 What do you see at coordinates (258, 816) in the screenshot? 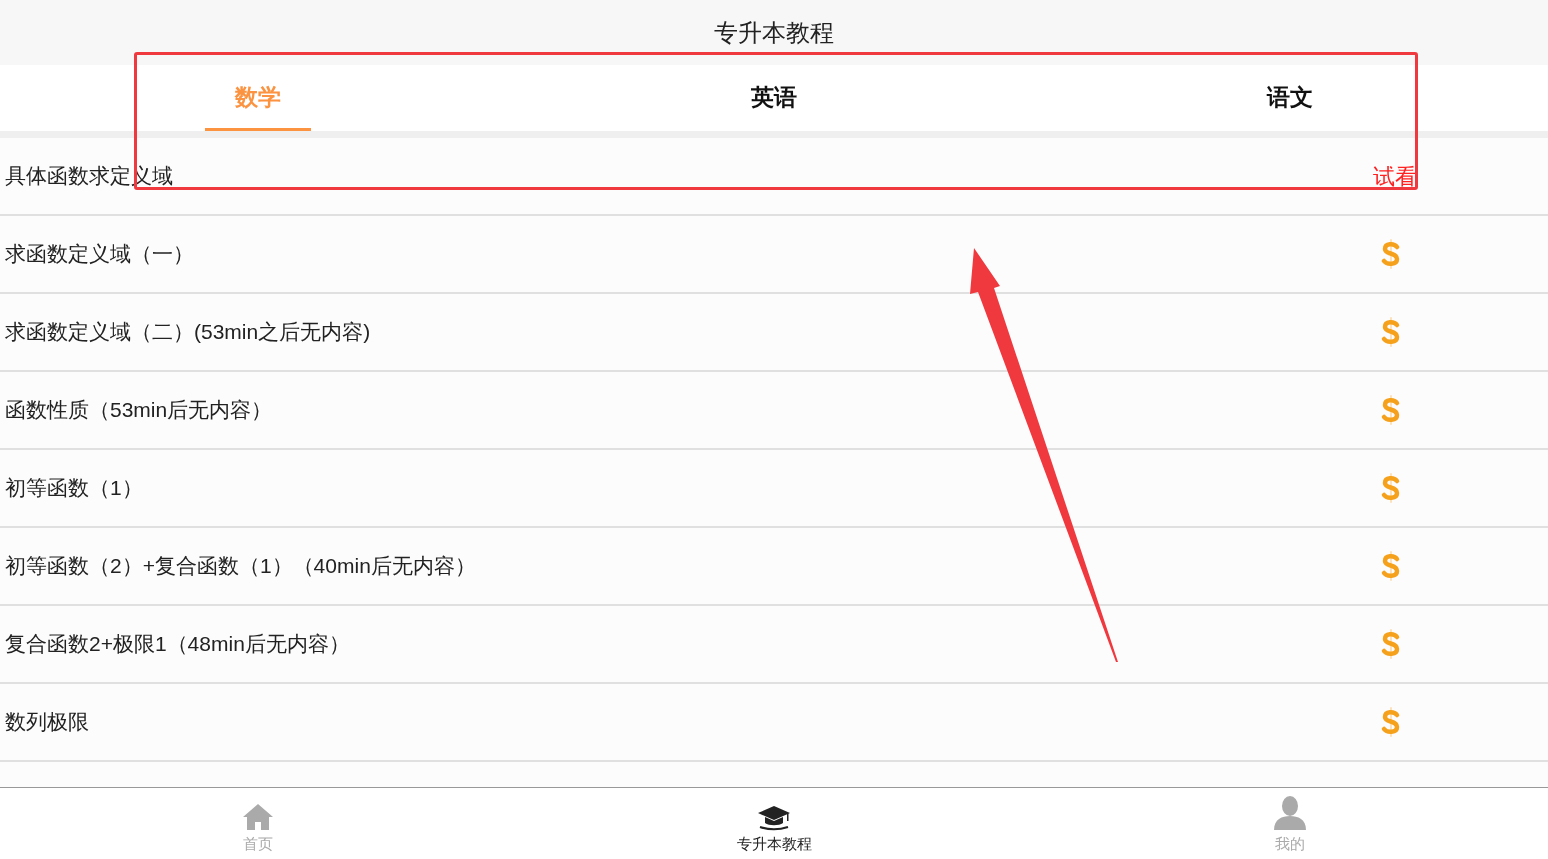
I see `house-icon` at bounding box center [258, 816].